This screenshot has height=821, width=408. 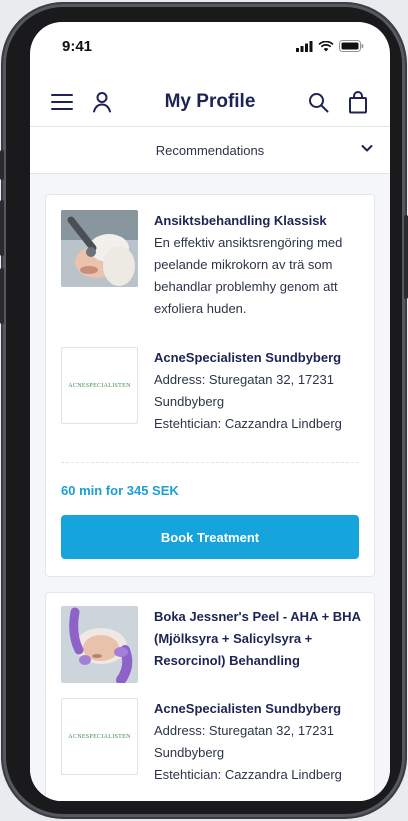 I want to click on card-divider, so click(x=210, y=462).